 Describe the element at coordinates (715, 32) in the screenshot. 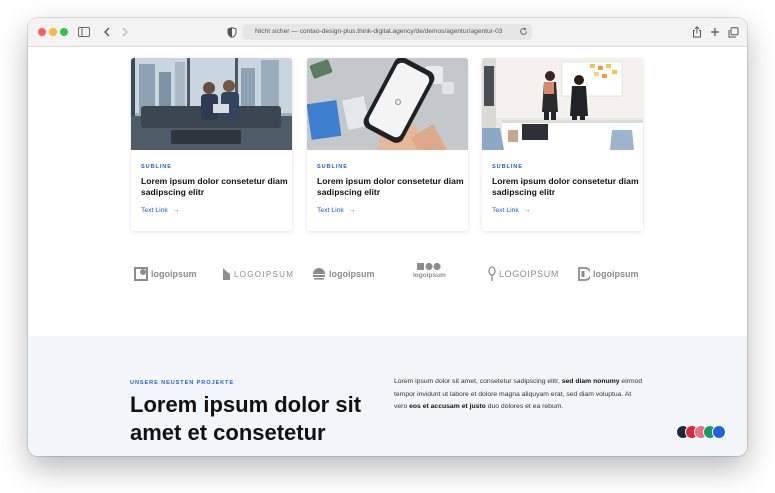

I see `new-tab-icon` at that location.